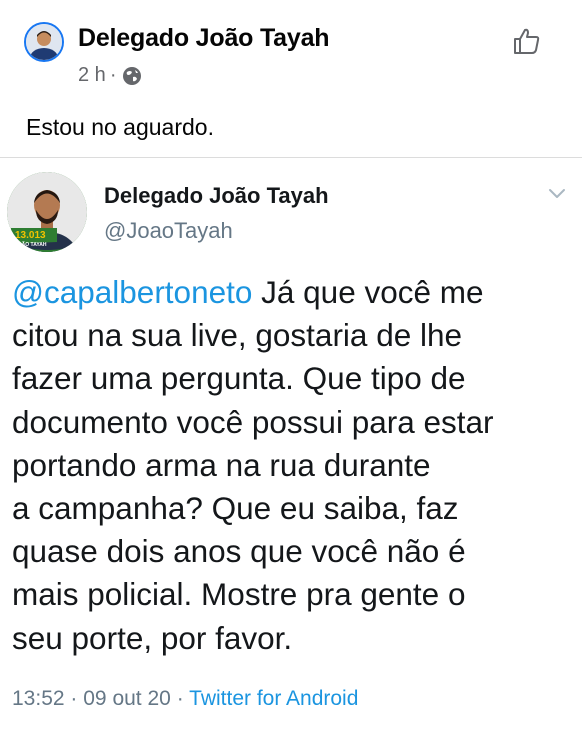 The image size is (582, 740). Describe the element at coordinates (168, 231) in the screenshot. I see `tweet-author-handle: @JoaoTayah` at that location.